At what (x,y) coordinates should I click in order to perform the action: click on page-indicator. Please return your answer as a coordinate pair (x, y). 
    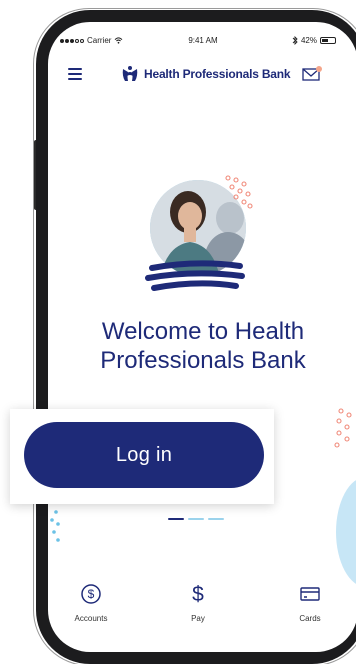
    Looking at the image, I should click on (196, 519).